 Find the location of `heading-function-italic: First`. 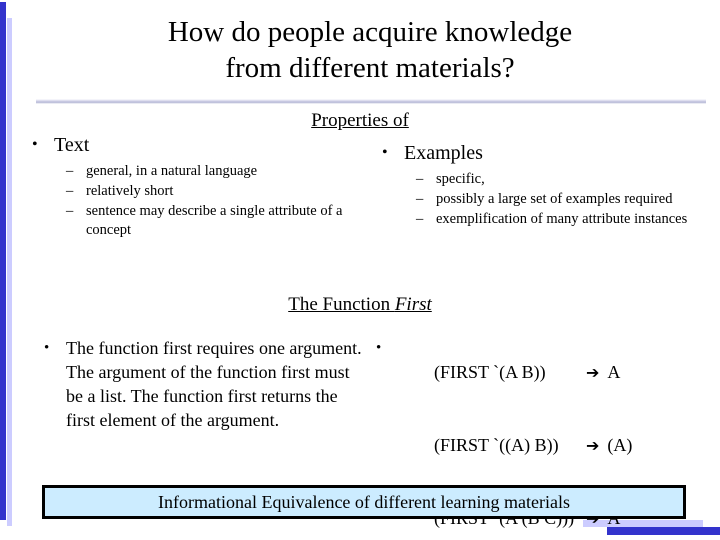

heading-function-italic: First is located at coordinates (413, 304).